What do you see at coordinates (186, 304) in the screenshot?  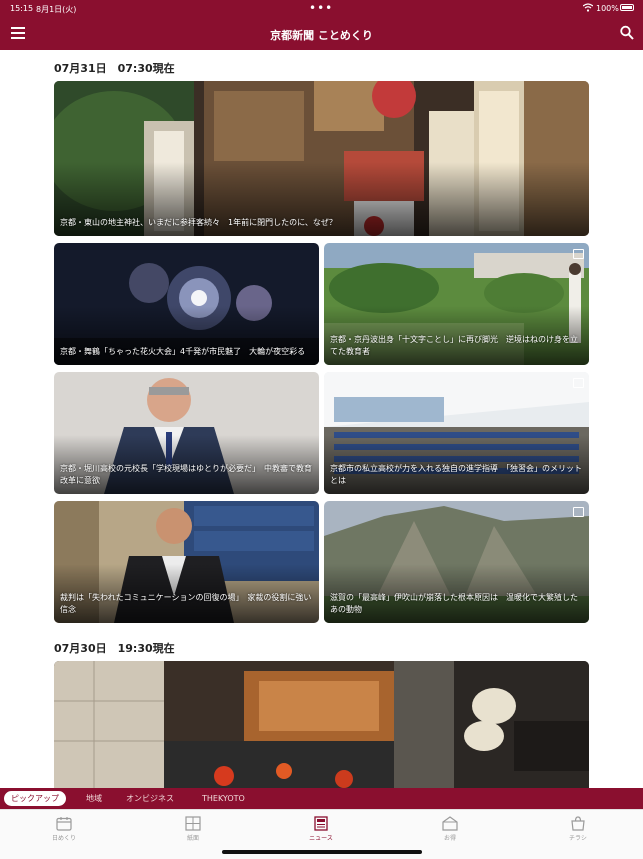 I see `article-card: 京都・舞鶴「ちゃった花火大会」4千発が市民魅了 大輪が夜空彩る` at bounding box center [186, 304].